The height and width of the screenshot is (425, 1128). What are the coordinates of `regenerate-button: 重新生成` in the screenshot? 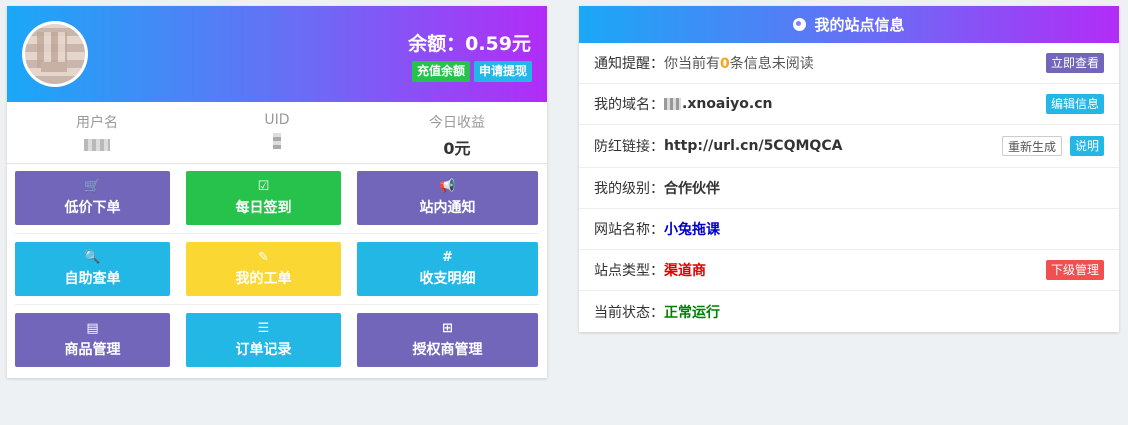 It's located at (1031, 146).